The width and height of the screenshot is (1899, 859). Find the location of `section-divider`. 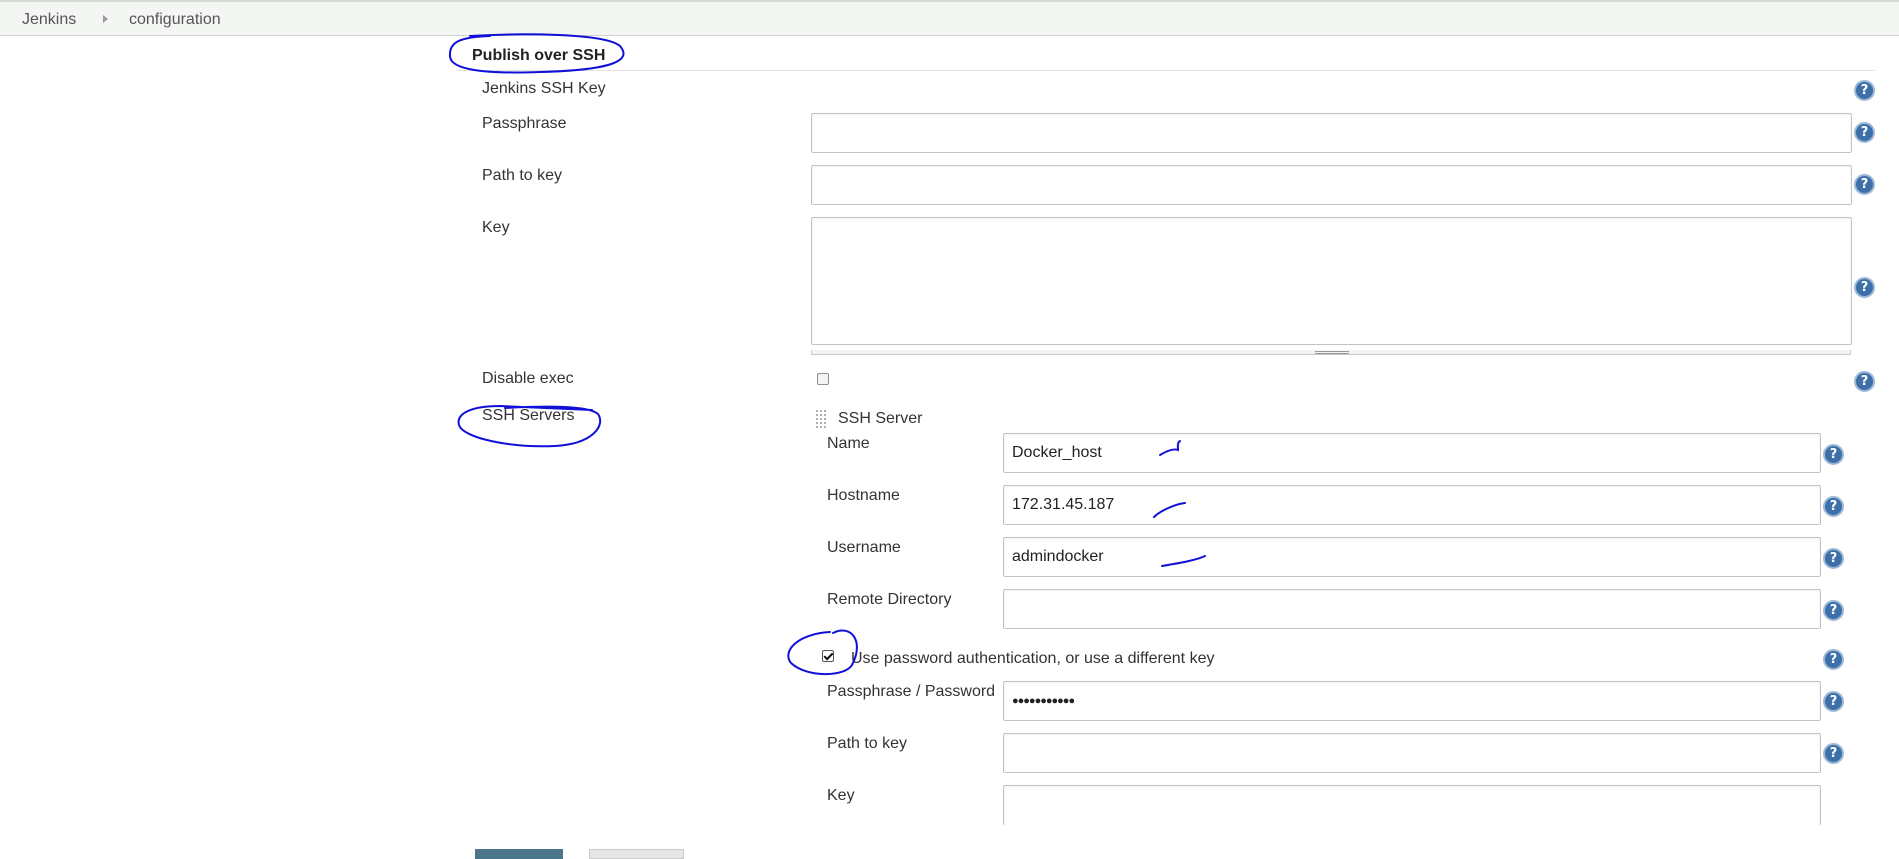

section-divider is located at coordinates (1166, 70).